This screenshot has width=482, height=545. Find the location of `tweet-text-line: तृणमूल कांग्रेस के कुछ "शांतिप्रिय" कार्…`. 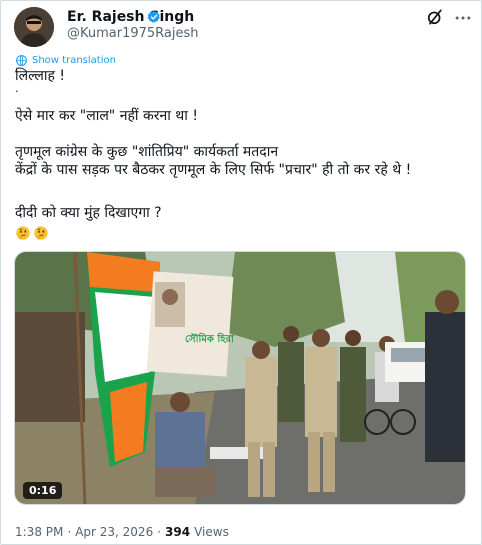

tweet-text-line: तृणमूल कांग्रेस के कुछ "शांतिप्रिय" कार्… is located at coordinates (147, 152).